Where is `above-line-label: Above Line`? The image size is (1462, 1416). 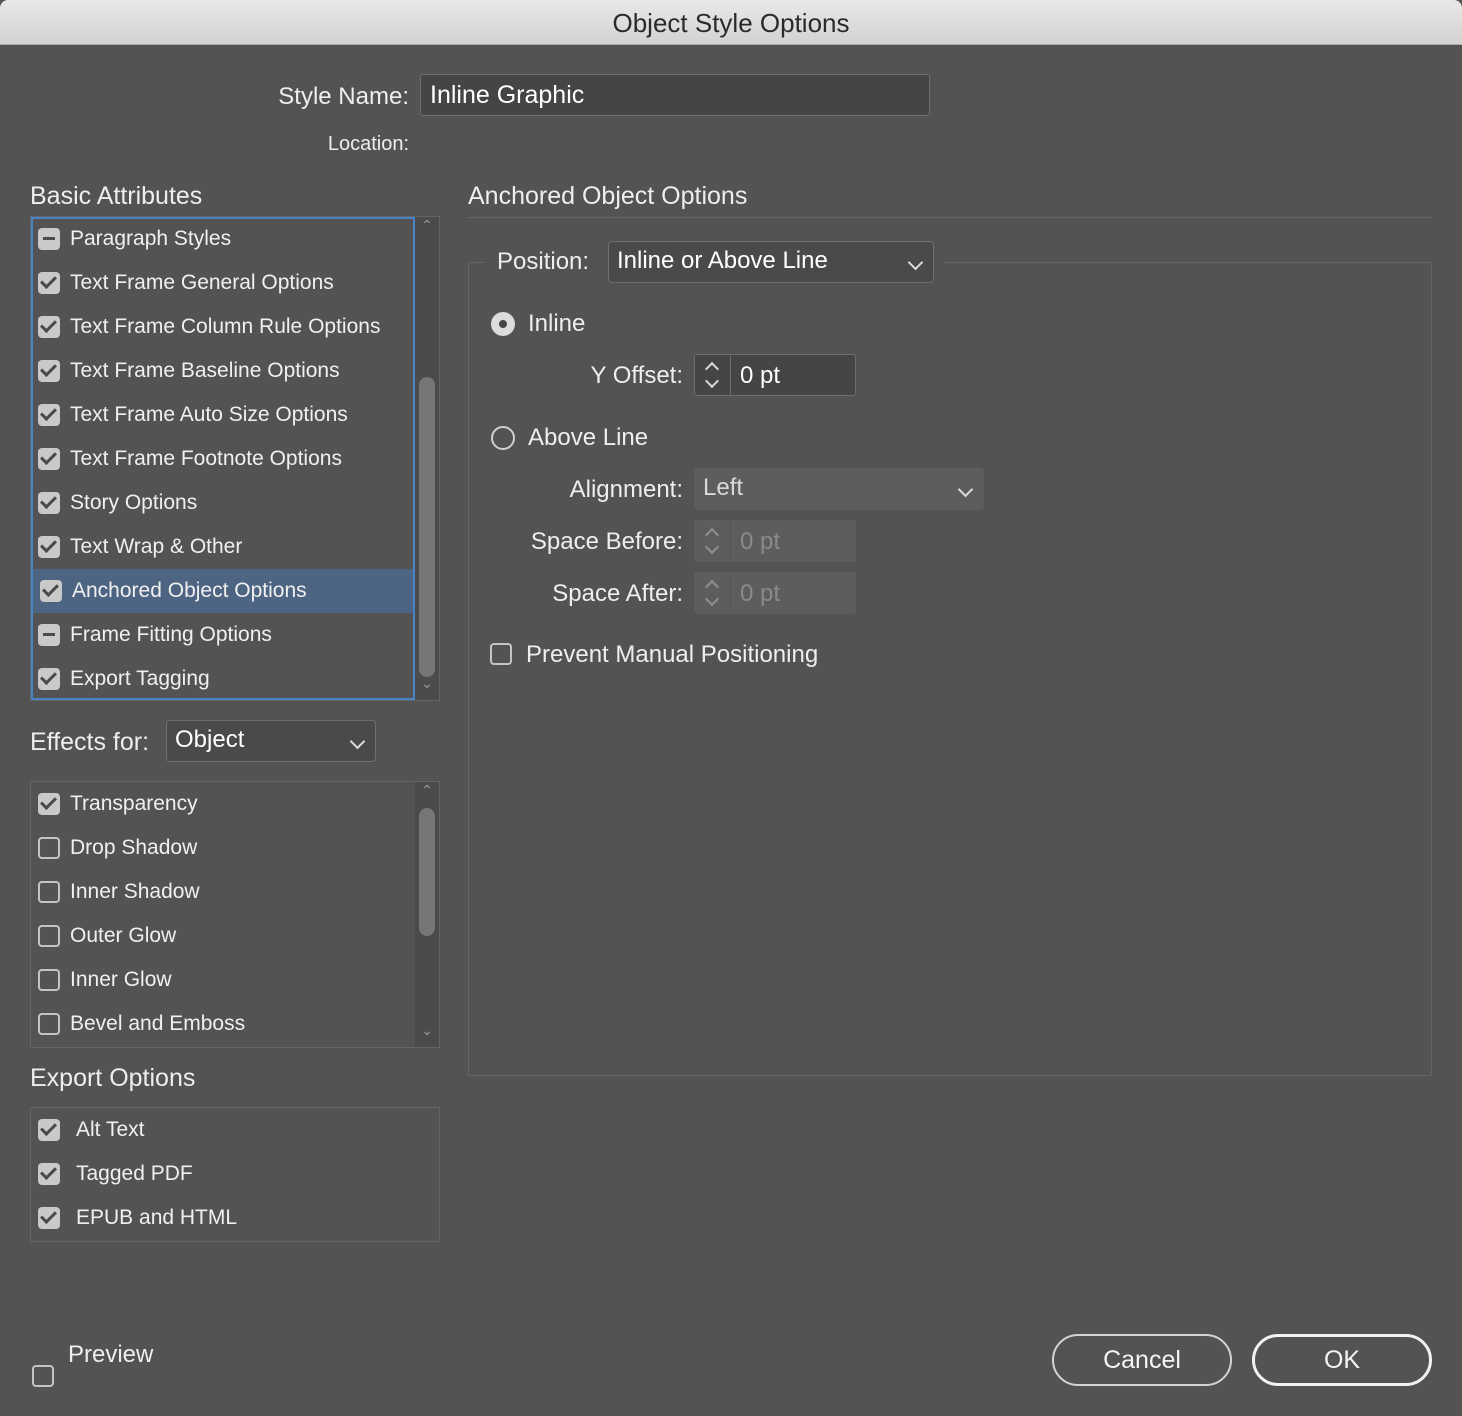 above-line-label: Above Line is located at coordinates (588, 437).